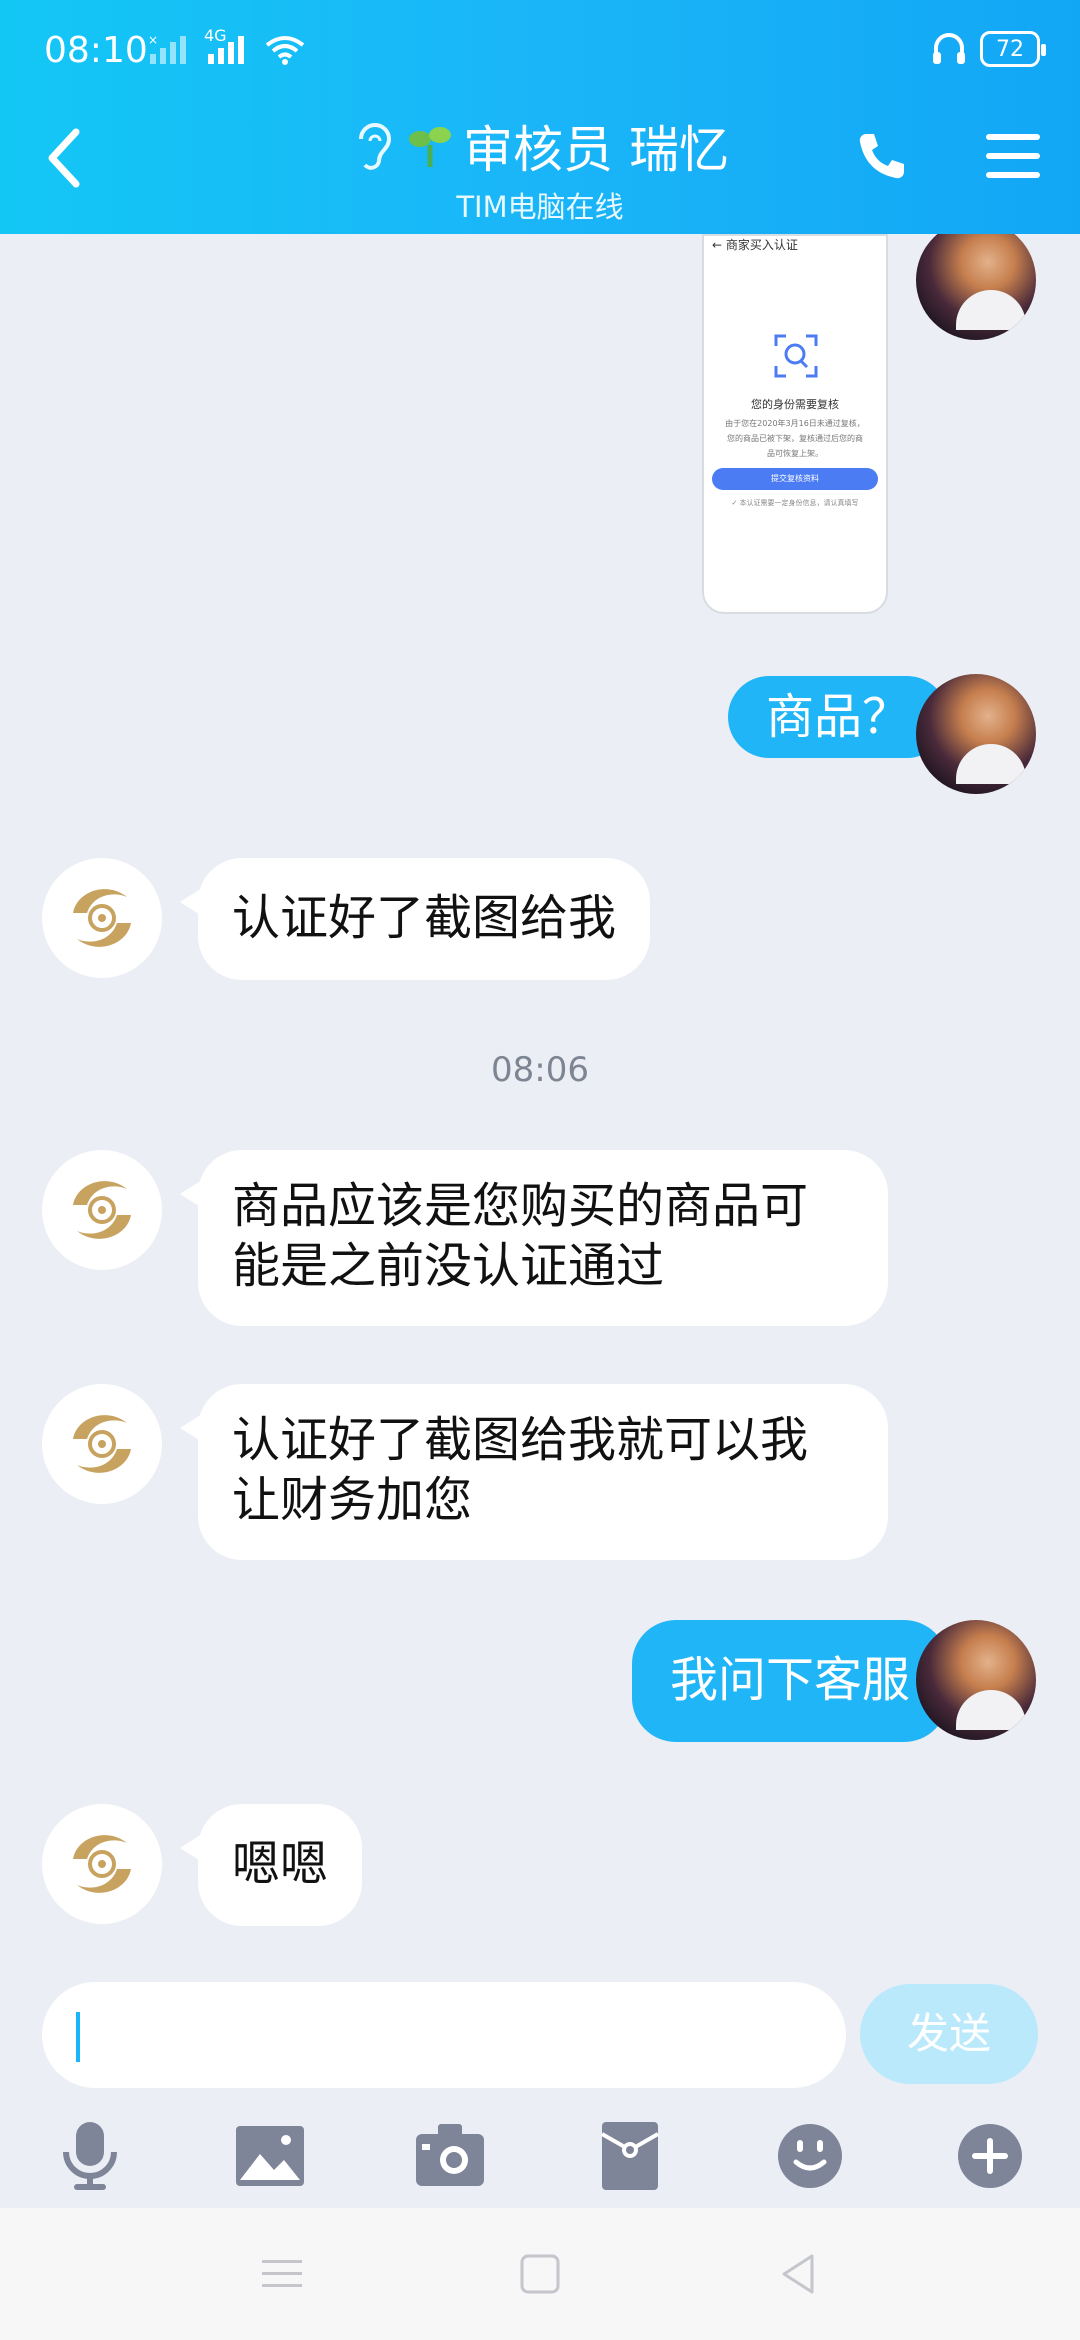 This screenshot has width=1080, height=2340. What do you see at coordinates (285, 50) in the screenshot?
I see `wifi-icon` at bounding box center [285, 50].